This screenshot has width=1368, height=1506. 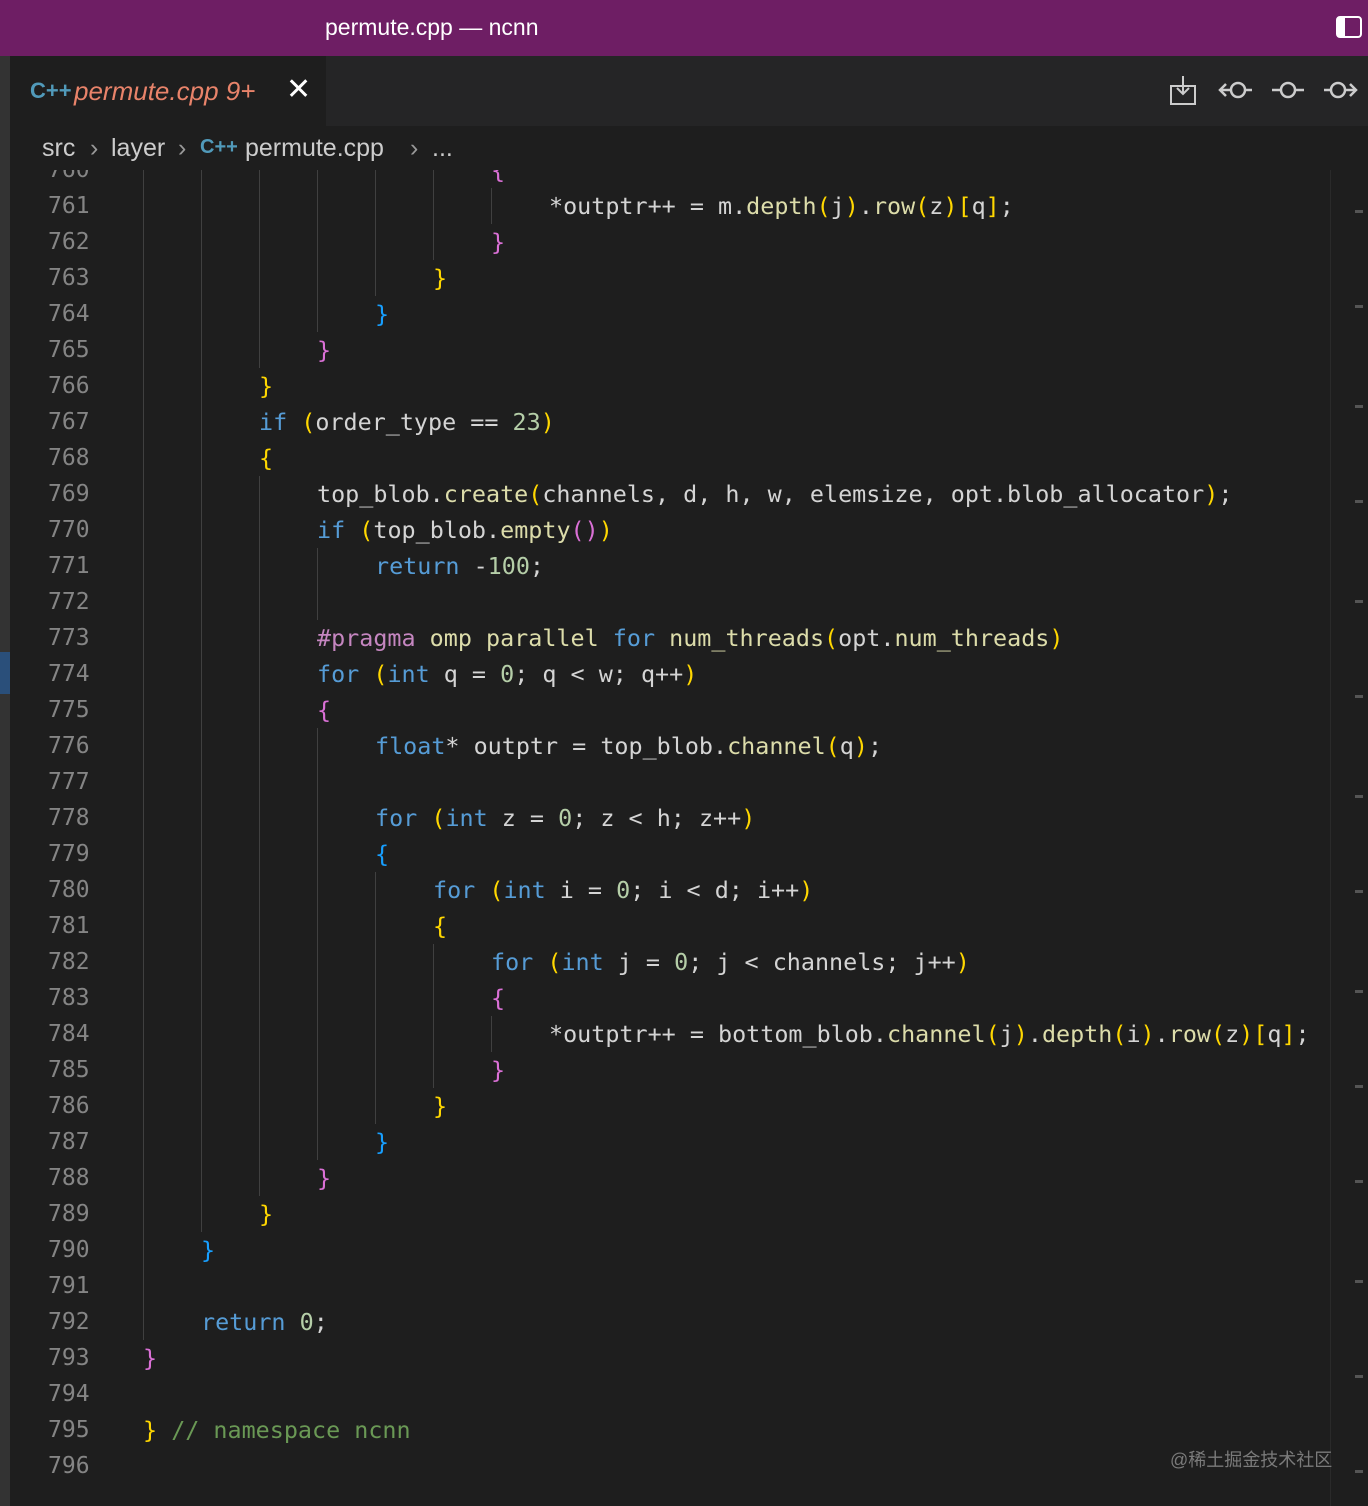 I want to click on cpp-file-icon: C++, so click(x=51, y=90).